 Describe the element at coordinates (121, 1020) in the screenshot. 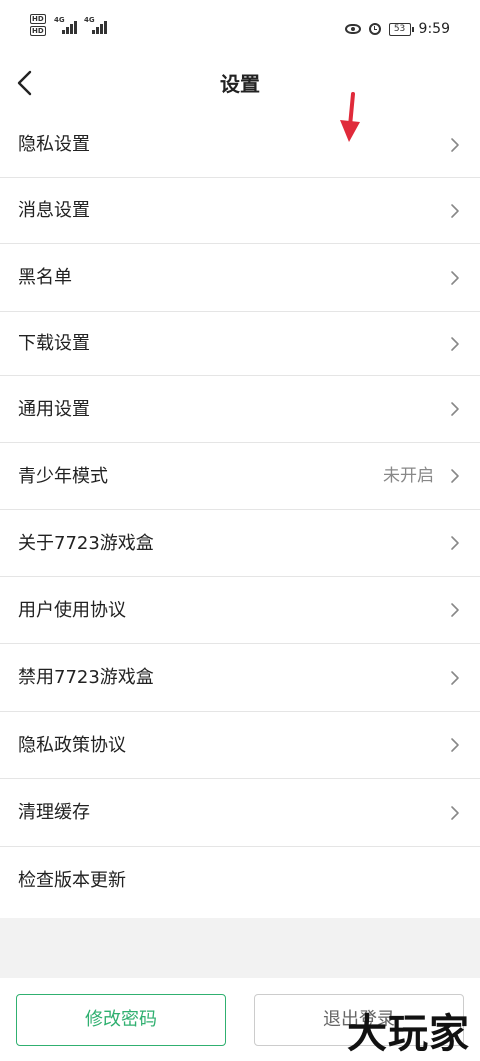

I see `change-password-button: 修改密码` at that location.